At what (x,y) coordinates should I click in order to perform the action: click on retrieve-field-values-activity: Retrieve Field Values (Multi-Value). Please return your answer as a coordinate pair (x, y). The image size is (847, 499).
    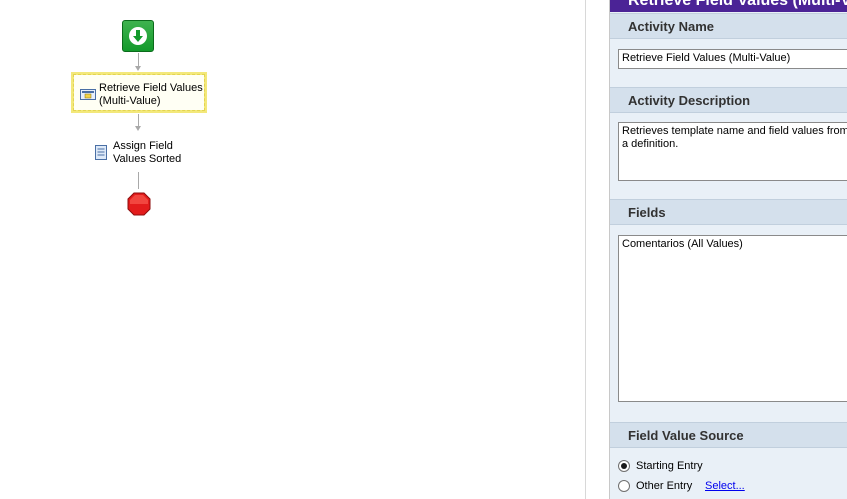
    Looking at the image, I should click on (139, 92).